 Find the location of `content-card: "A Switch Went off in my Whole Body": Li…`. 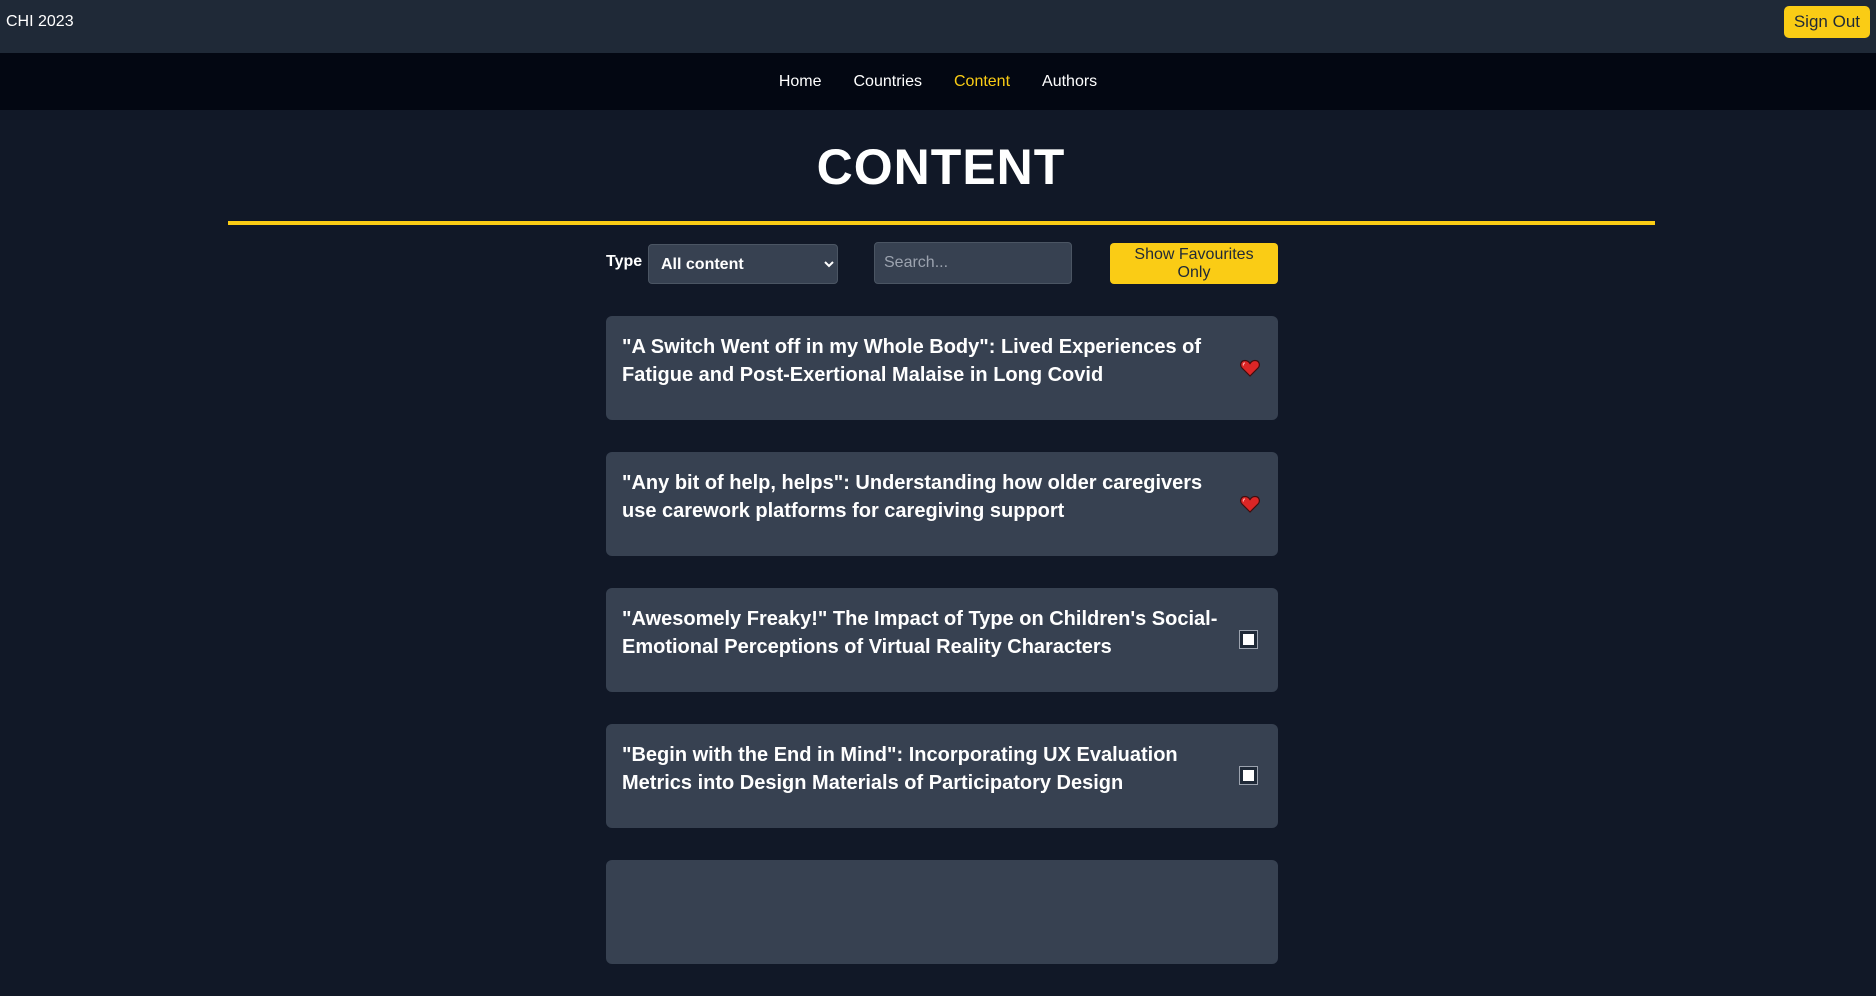

content-card: "A Switch Went off in my Whole Body": Li… is located at coordinates (942, 368).